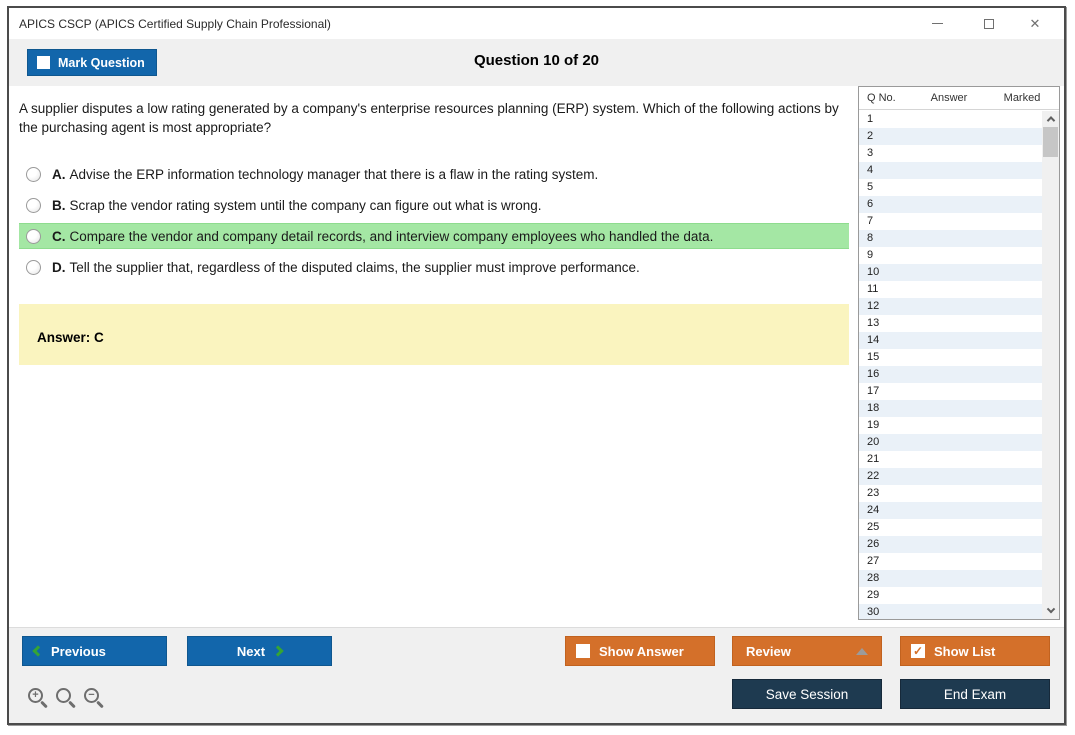 Image resolution: width=1075 pixels, height=735 pixels. Describe the element at coordinates (59, 174) in the screenshot. I see `option-letter: A.` at that location.